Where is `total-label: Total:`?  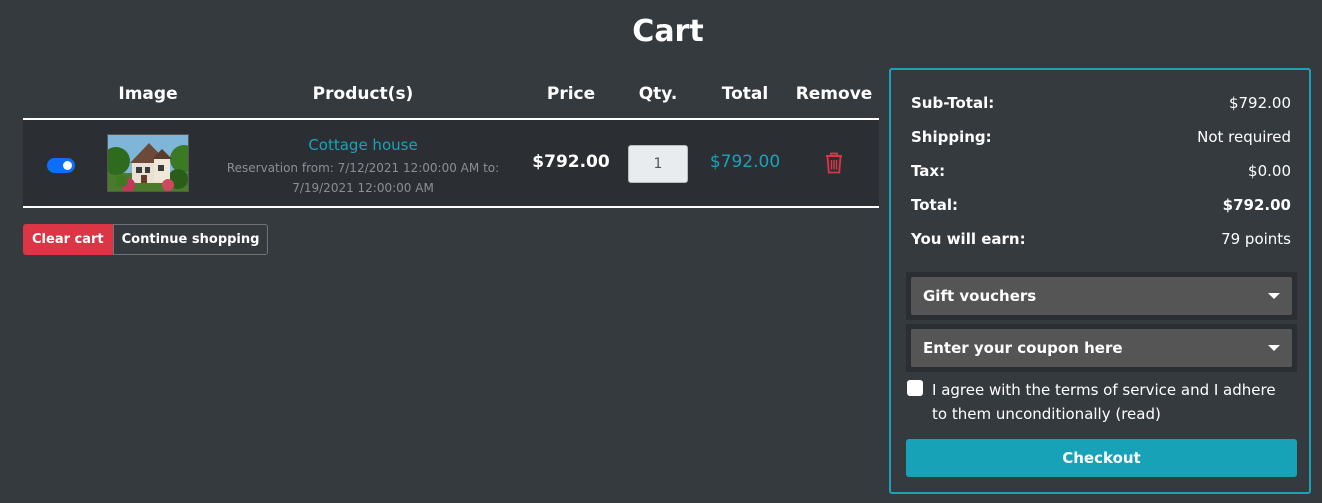
total-label: Total: is located at coordinates (934, 205).